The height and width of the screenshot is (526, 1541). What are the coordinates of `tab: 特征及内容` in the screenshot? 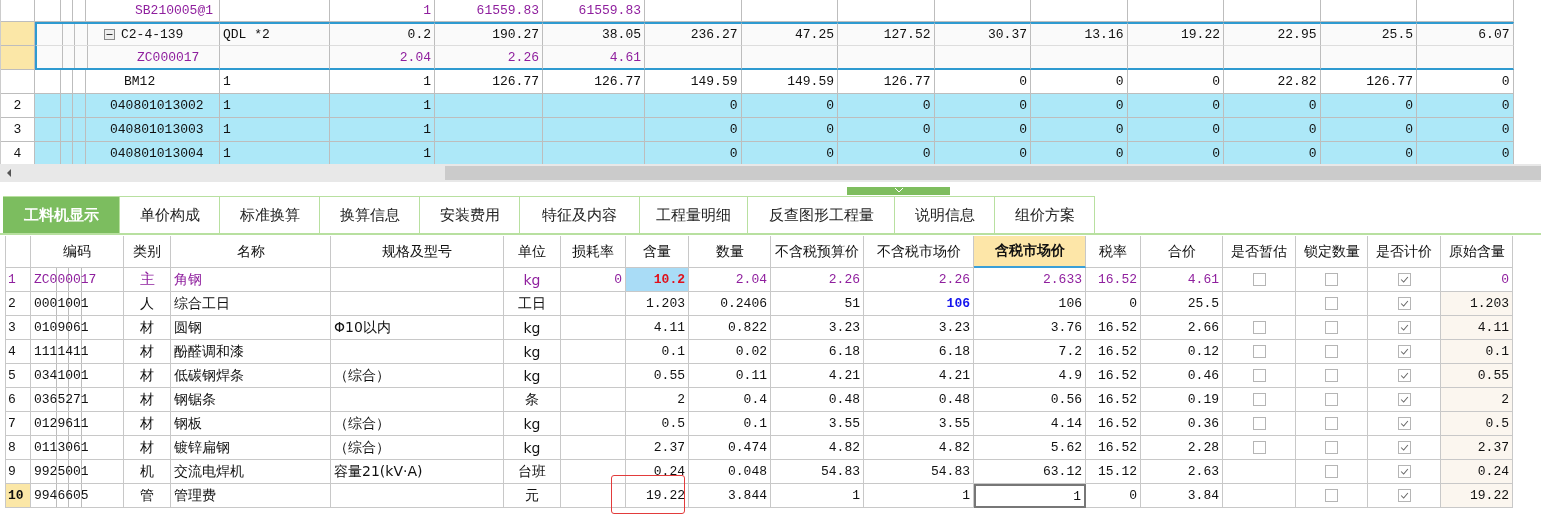 It's located at (580, 215).